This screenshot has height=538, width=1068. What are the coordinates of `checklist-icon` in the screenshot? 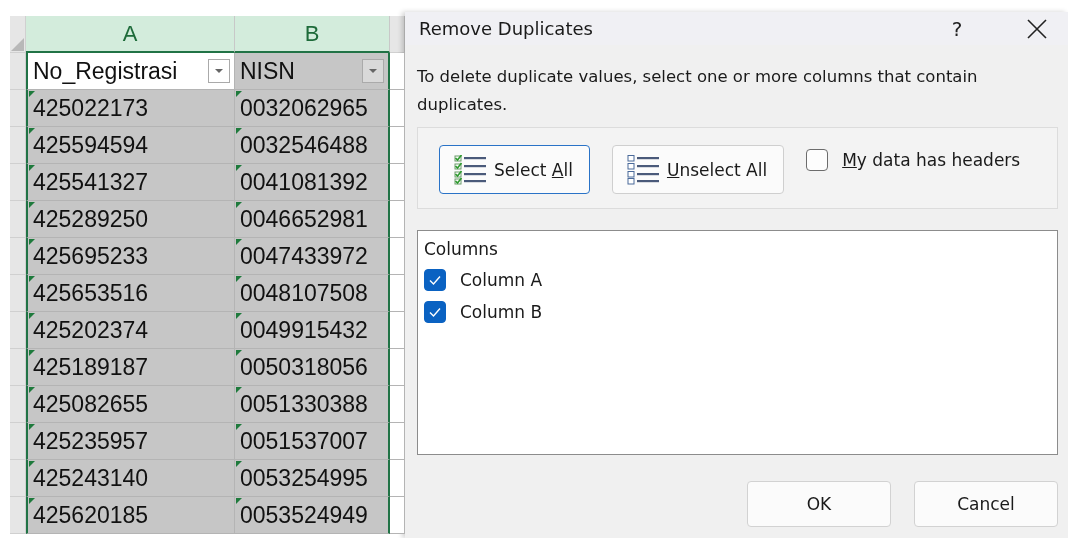 It's located at (471, 169).